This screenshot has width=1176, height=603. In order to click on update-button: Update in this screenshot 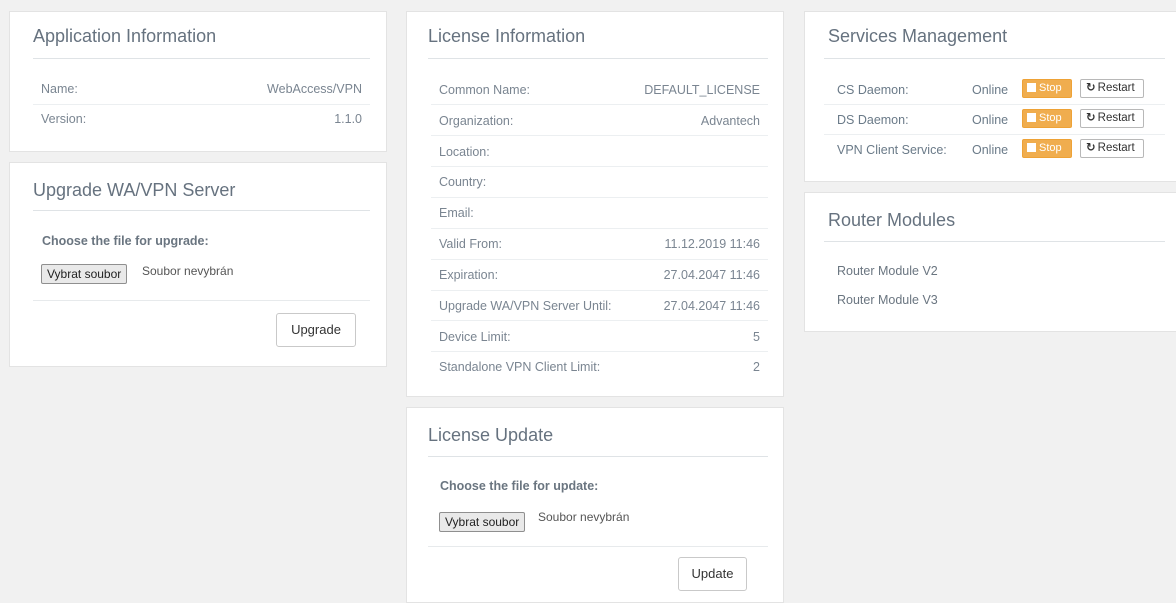, I will do `click(712, 574)`.